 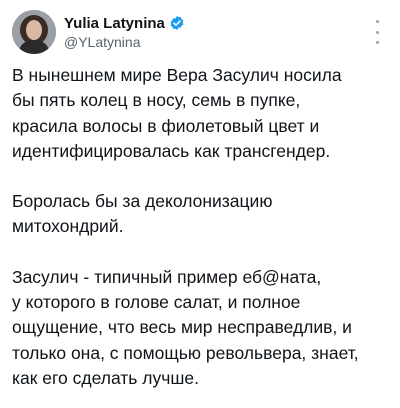 What do you see at coordinates (185, 352) in the screenshot?
I see `text-line: только она, с помощью револьвера, знает,` at bounding box center [185, 352].